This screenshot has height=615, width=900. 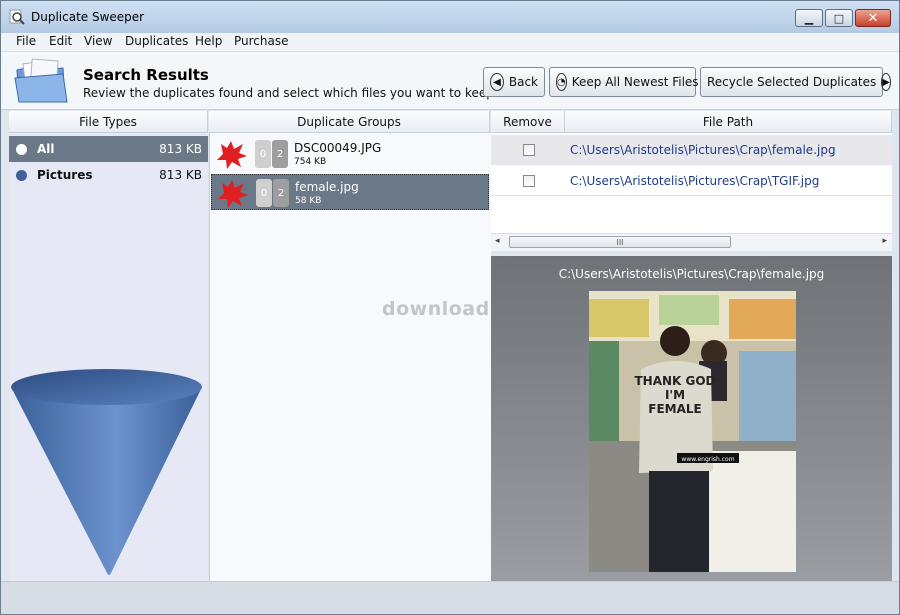 I want to click on file-type-name: All, so click(x=46, y=149).